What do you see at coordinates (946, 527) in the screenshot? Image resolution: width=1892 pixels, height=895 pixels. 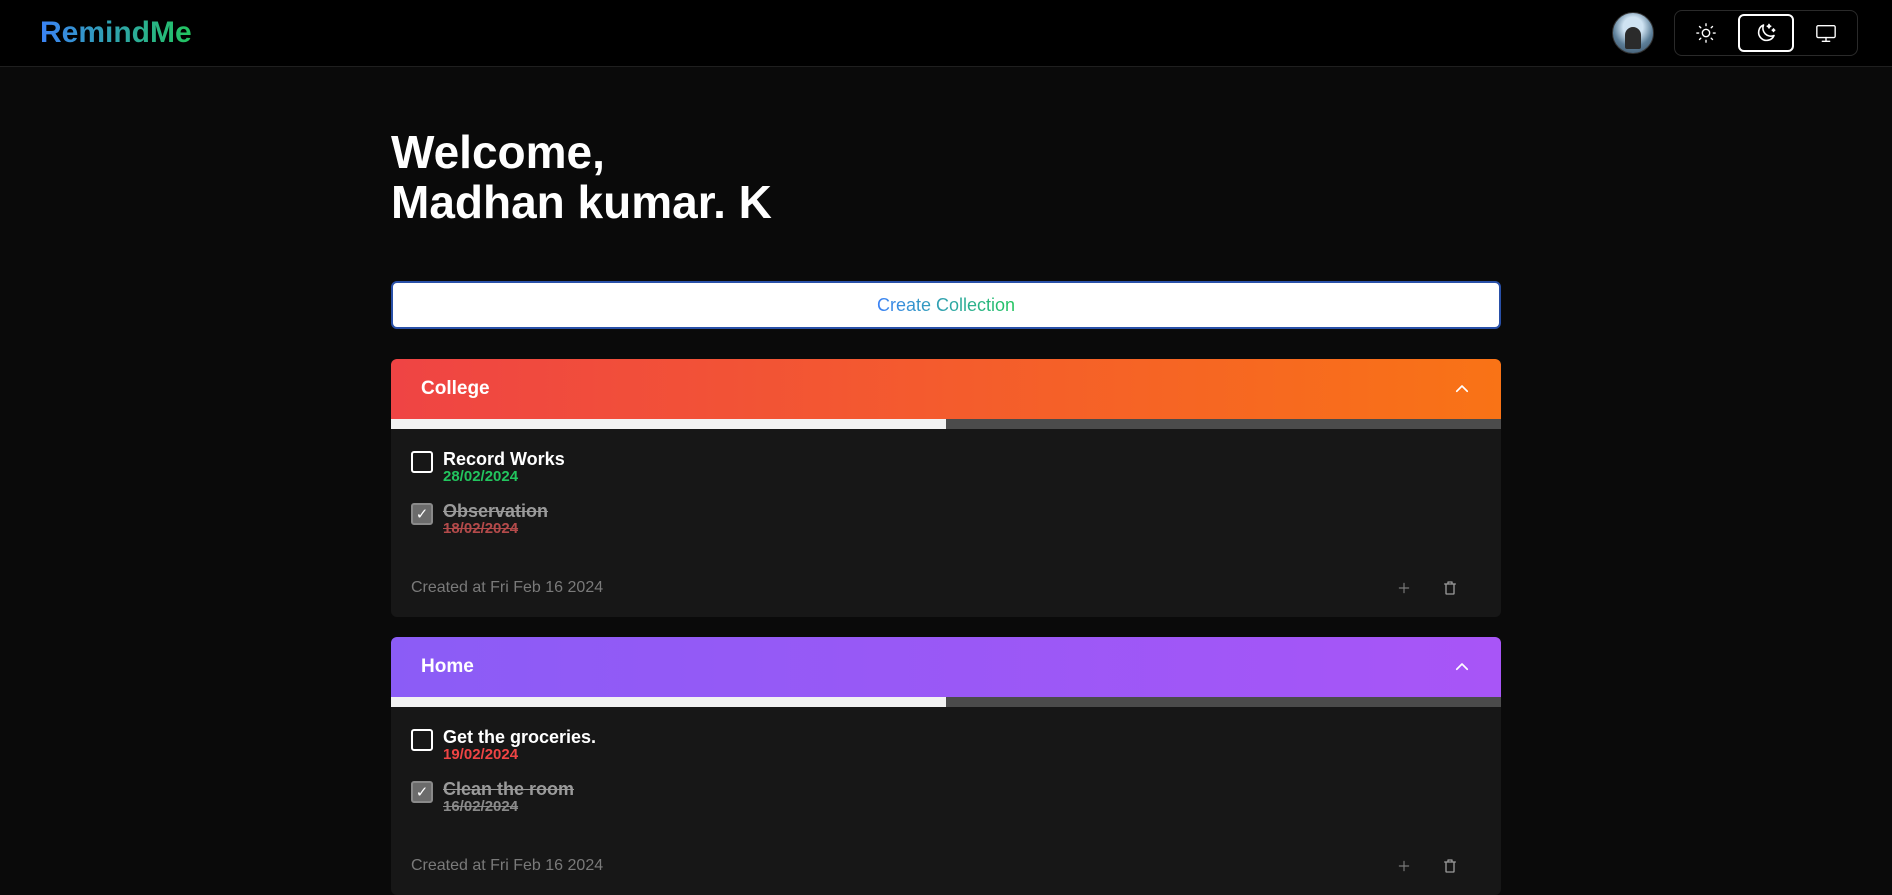 I see `task-item: ✓ Observation 18/02/2024` at bounding box center [946, 527].